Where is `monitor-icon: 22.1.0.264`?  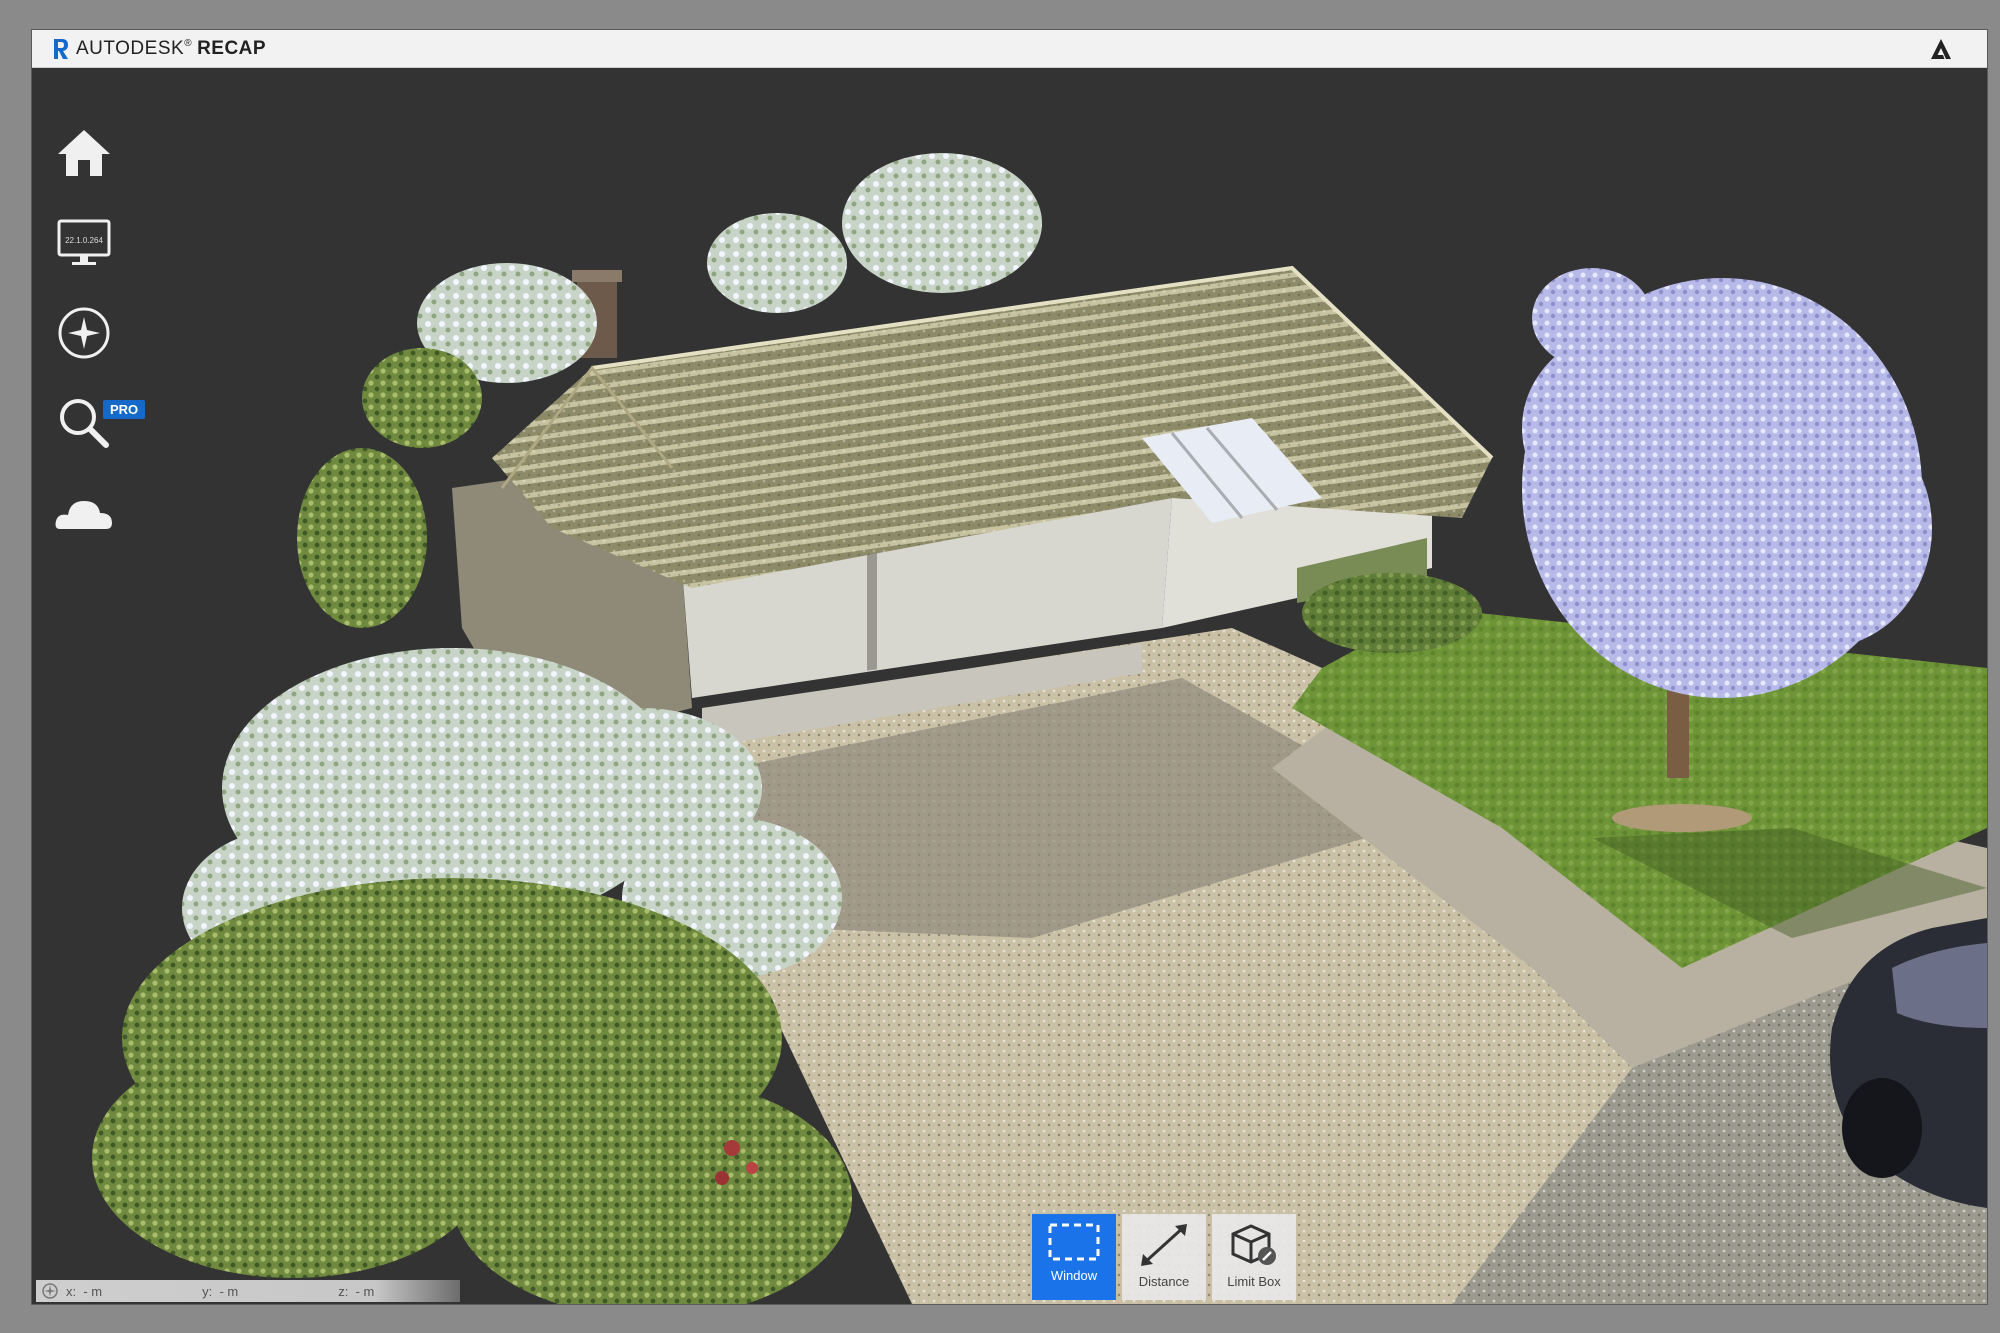 monitor-icon: 22.1.0.264 is located at coordinates (84, 242).